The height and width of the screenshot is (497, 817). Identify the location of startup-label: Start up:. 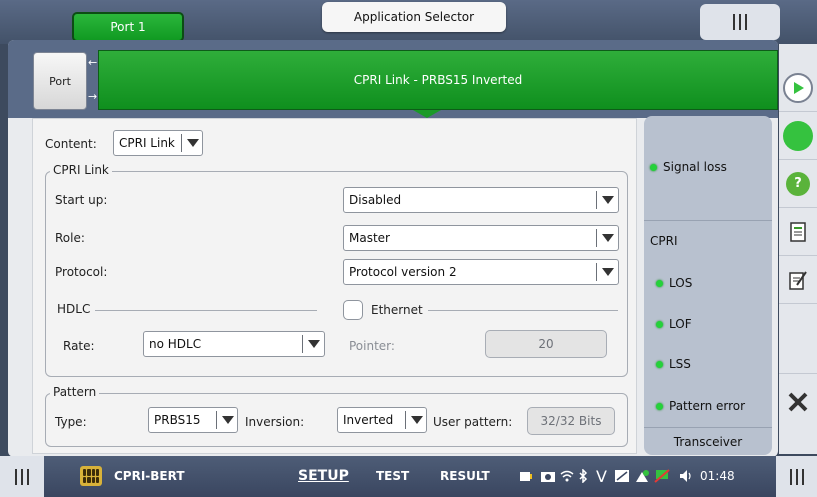
(81, 200).